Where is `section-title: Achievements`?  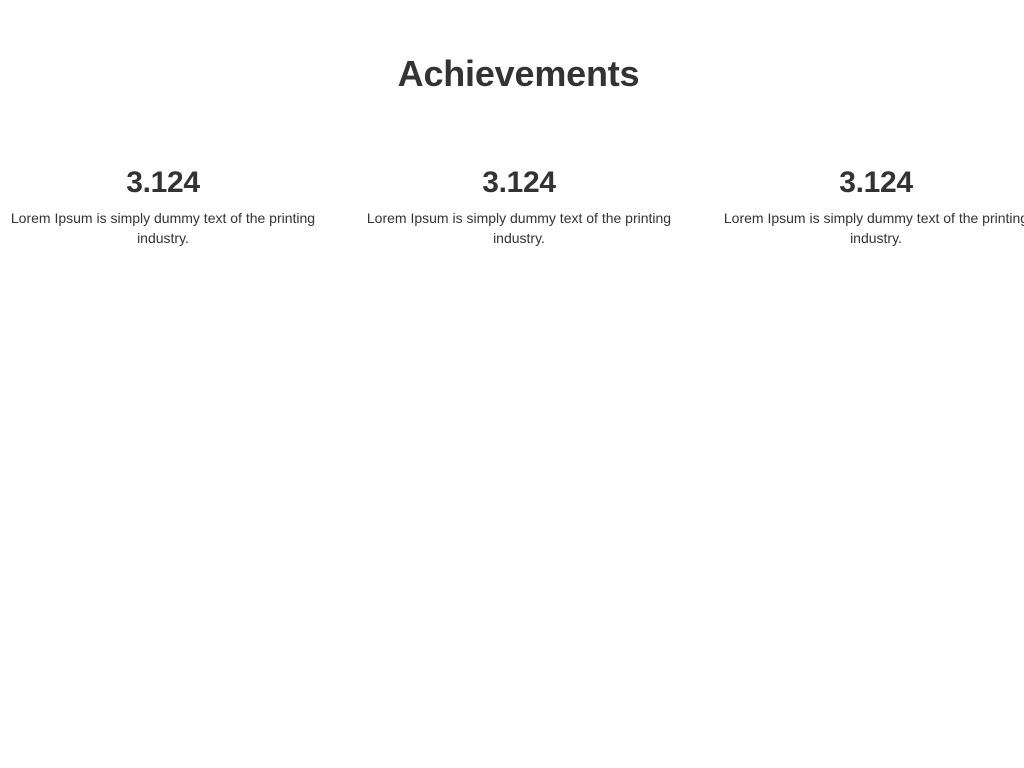
section-title: Achievements is located at coordinates (518, 73).